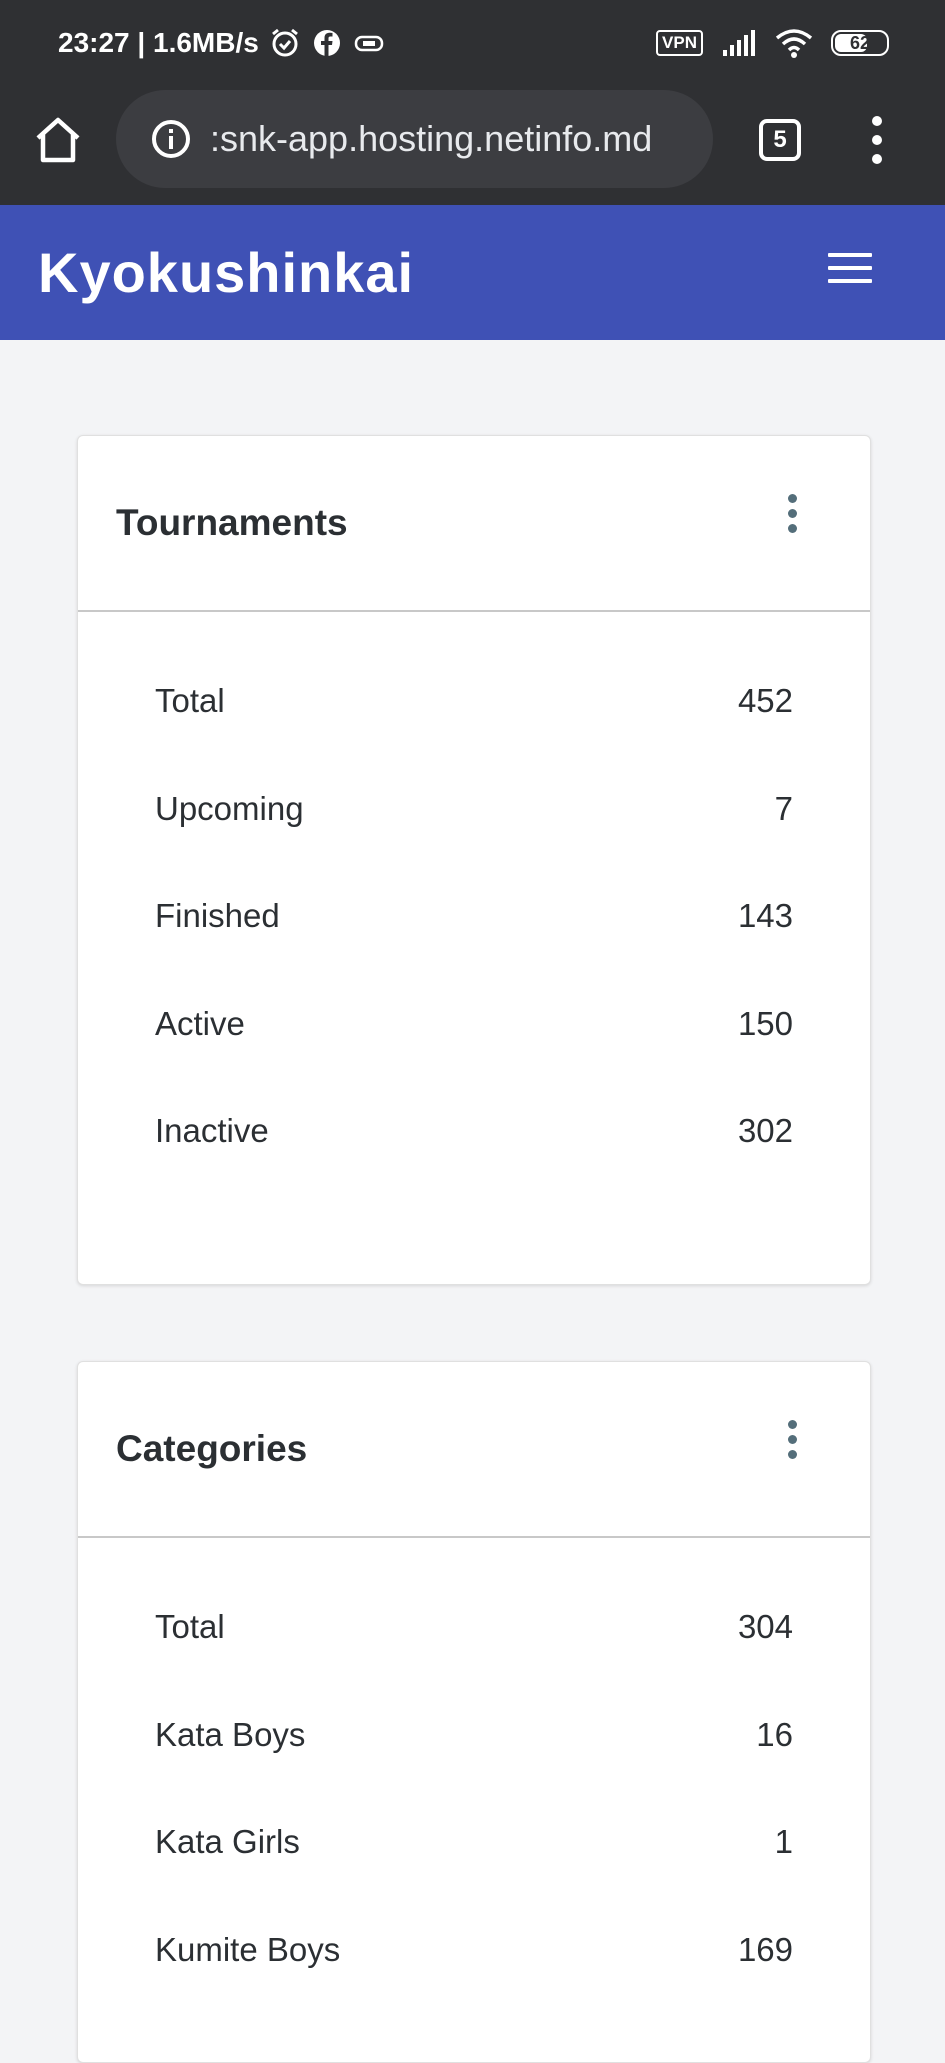  What do you see at coordinates (679, 43) in the screenshot?
I see `vpn-badge: VPN` at bounding box center [679, 43].